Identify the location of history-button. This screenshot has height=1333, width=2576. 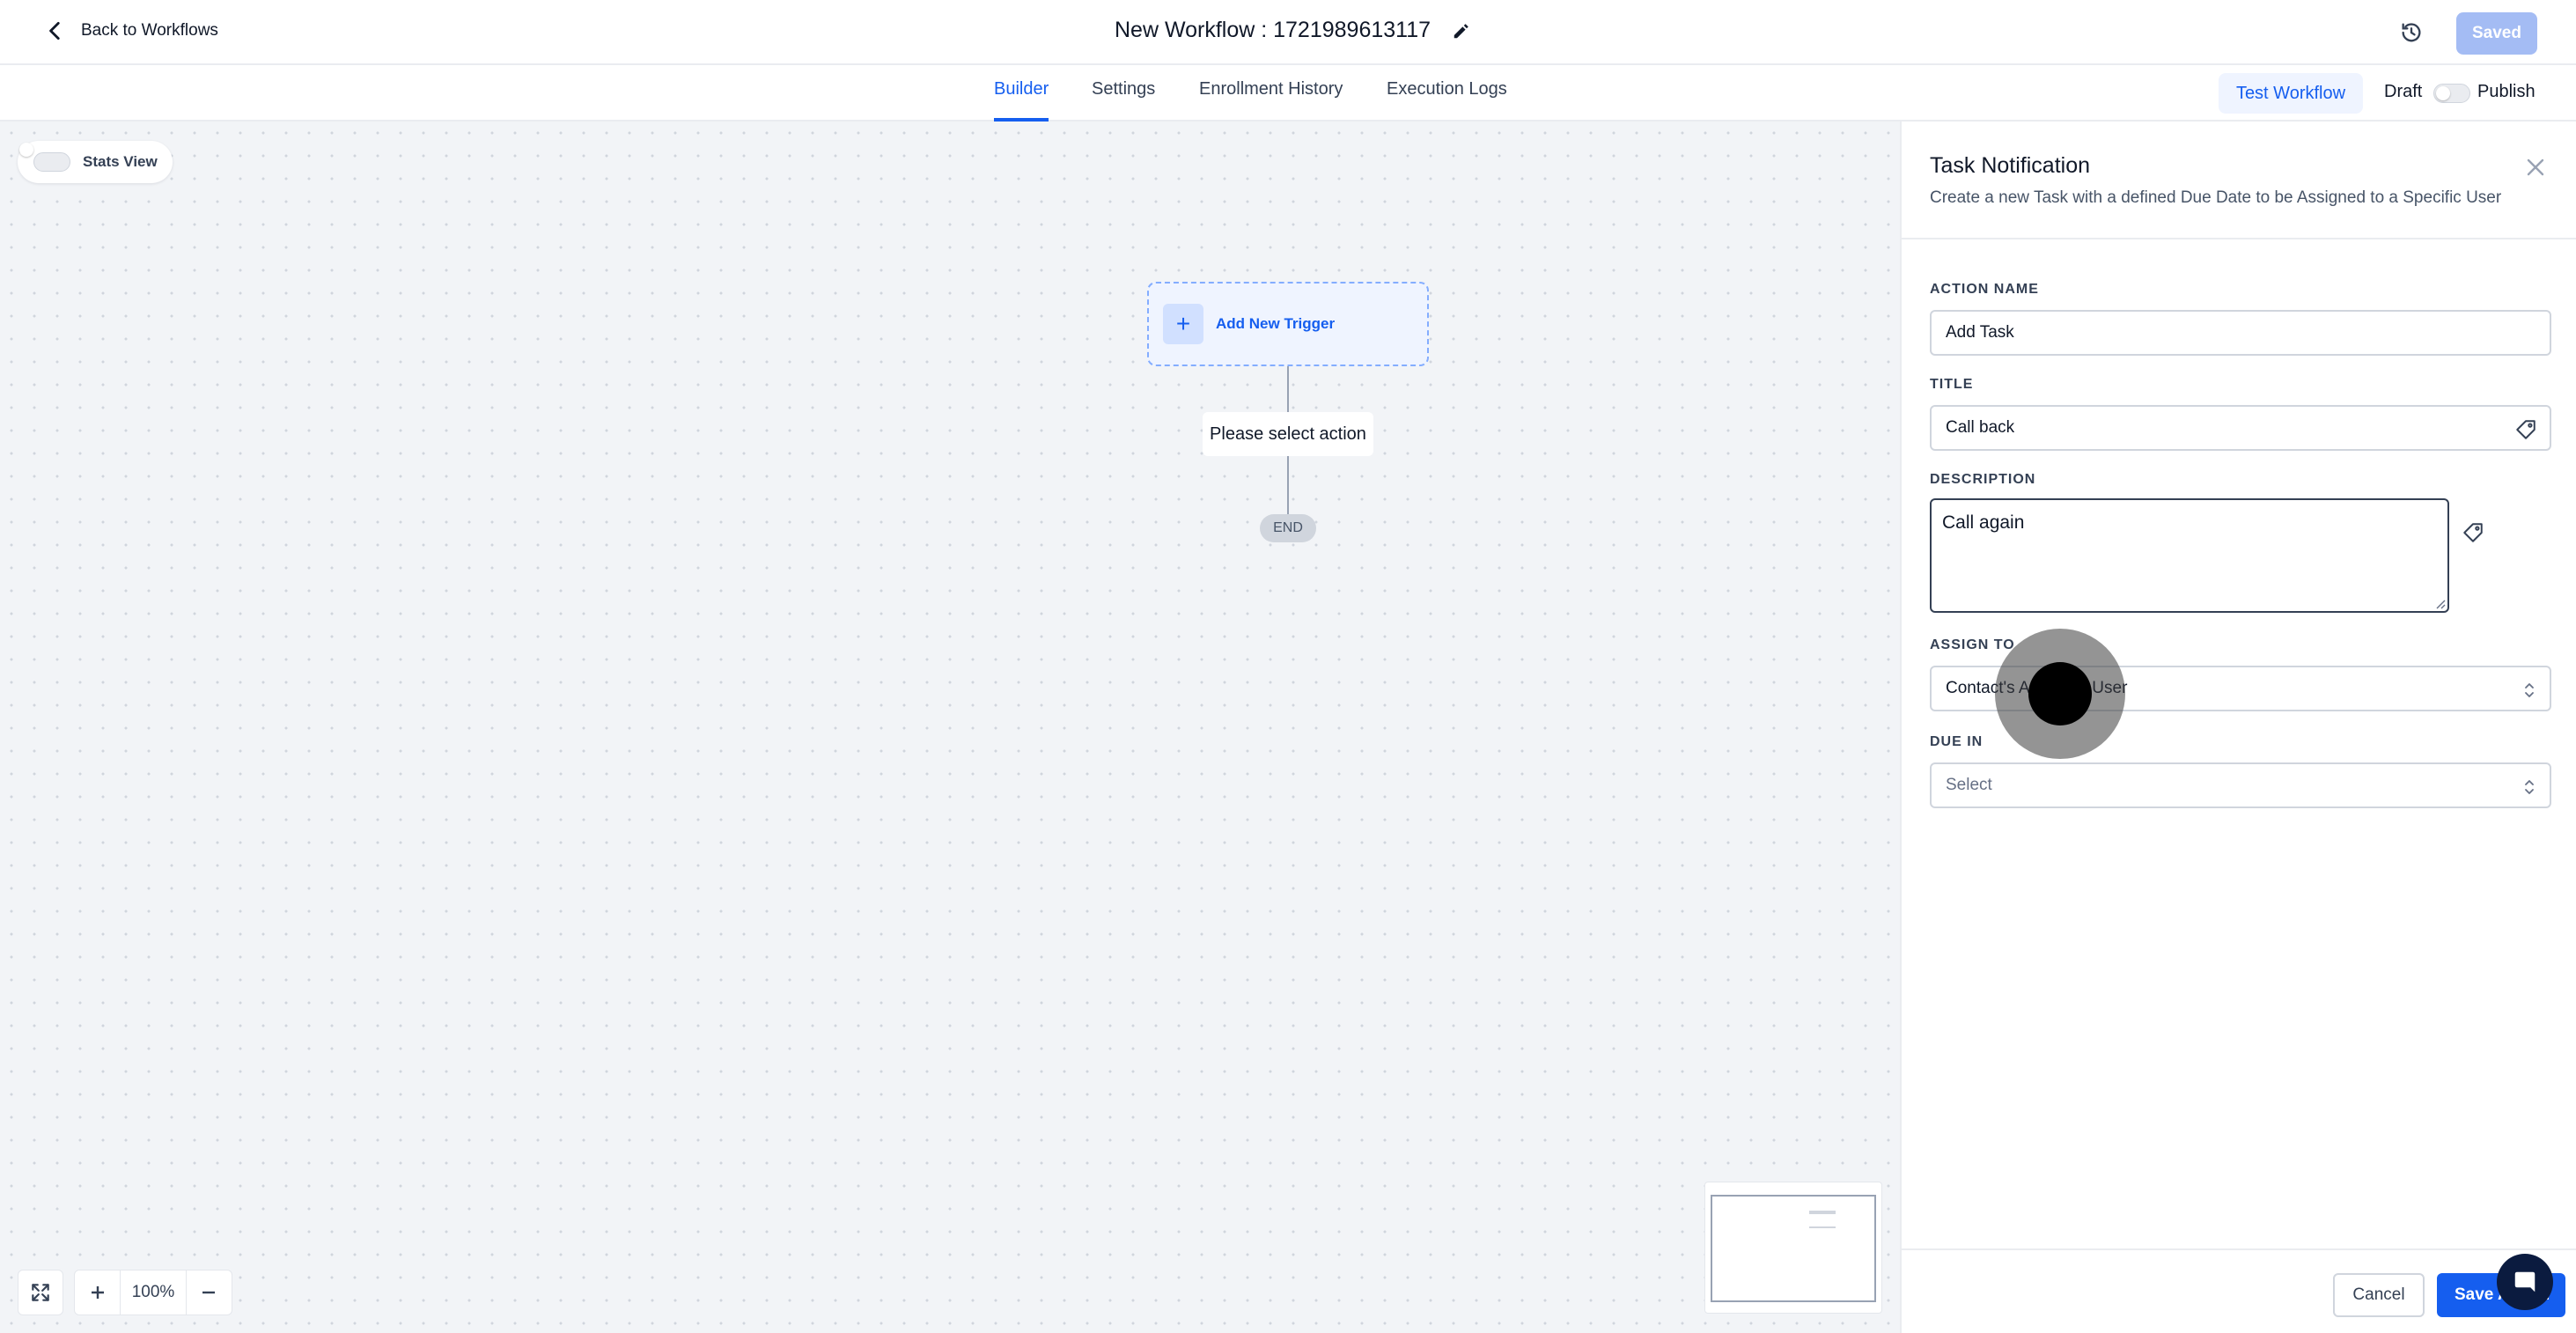
(2411, 33).